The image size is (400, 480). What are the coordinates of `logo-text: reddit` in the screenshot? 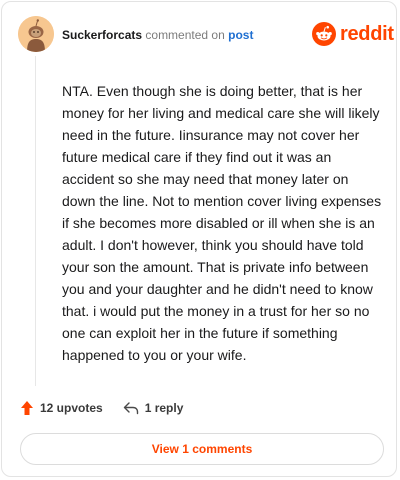 It's located at (367, 33).